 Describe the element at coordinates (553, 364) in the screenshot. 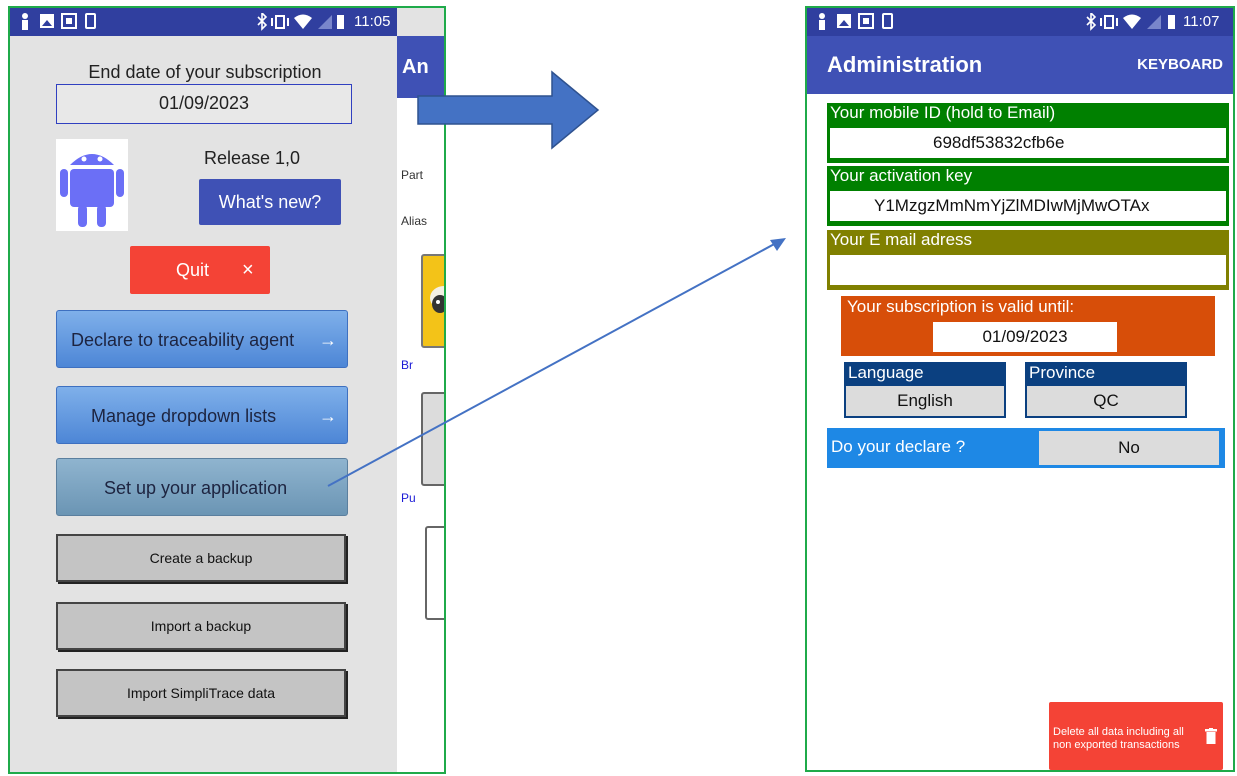

I see `pointer-line` at that location.